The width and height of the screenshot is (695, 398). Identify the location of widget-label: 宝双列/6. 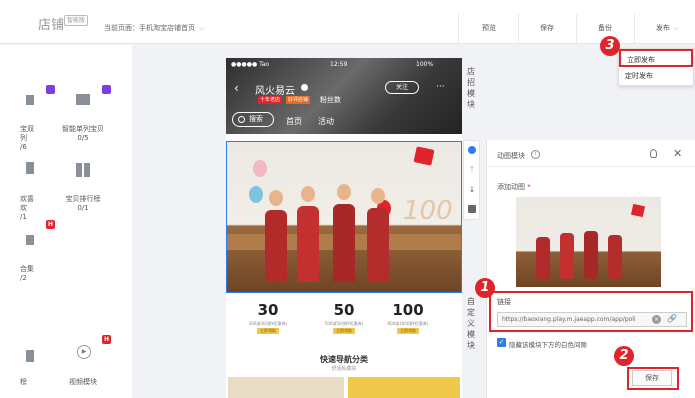
(27, 138).